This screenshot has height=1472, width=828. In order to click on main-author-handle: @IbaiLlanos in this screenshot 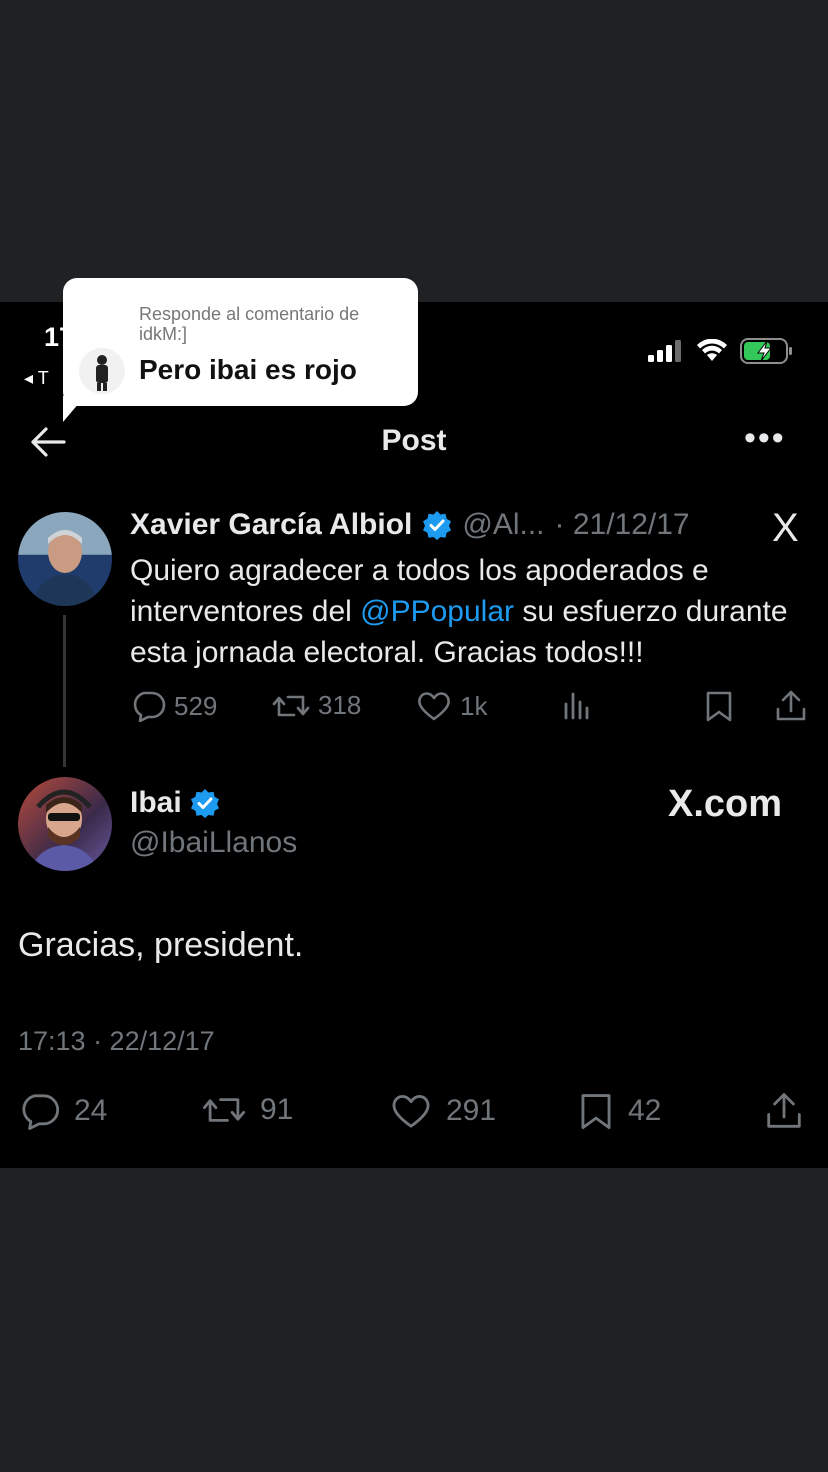, I will do `click(213, 843)`.